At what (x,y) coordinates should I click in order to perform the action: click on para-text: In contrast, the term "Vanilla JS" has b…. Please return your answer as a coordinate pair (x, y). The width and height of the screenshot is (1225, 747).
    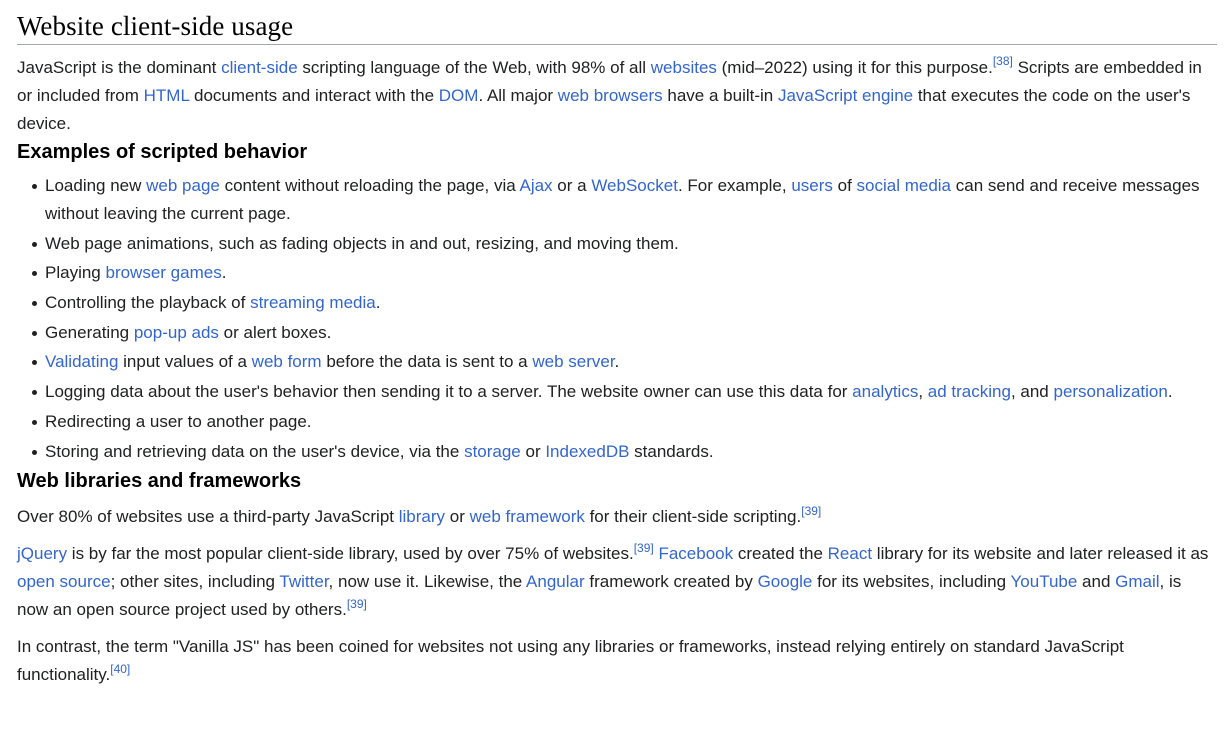
    Looking at the image, I should click on (570, 661).